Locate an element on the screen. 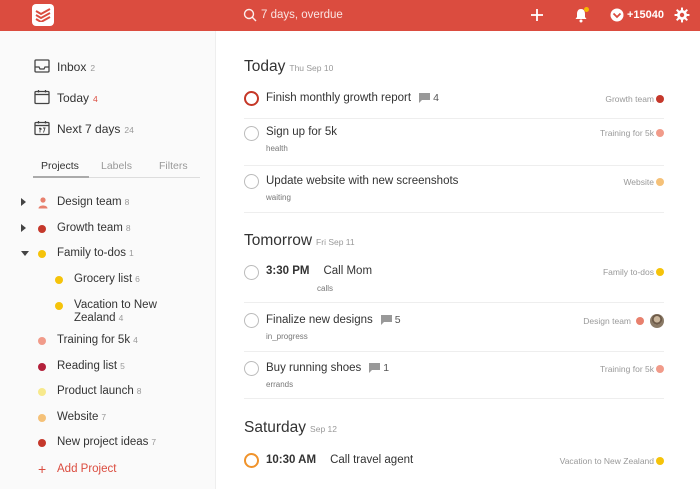 The image size is (700, 489). task-comments: 4 is located at coordinates (429, 98).